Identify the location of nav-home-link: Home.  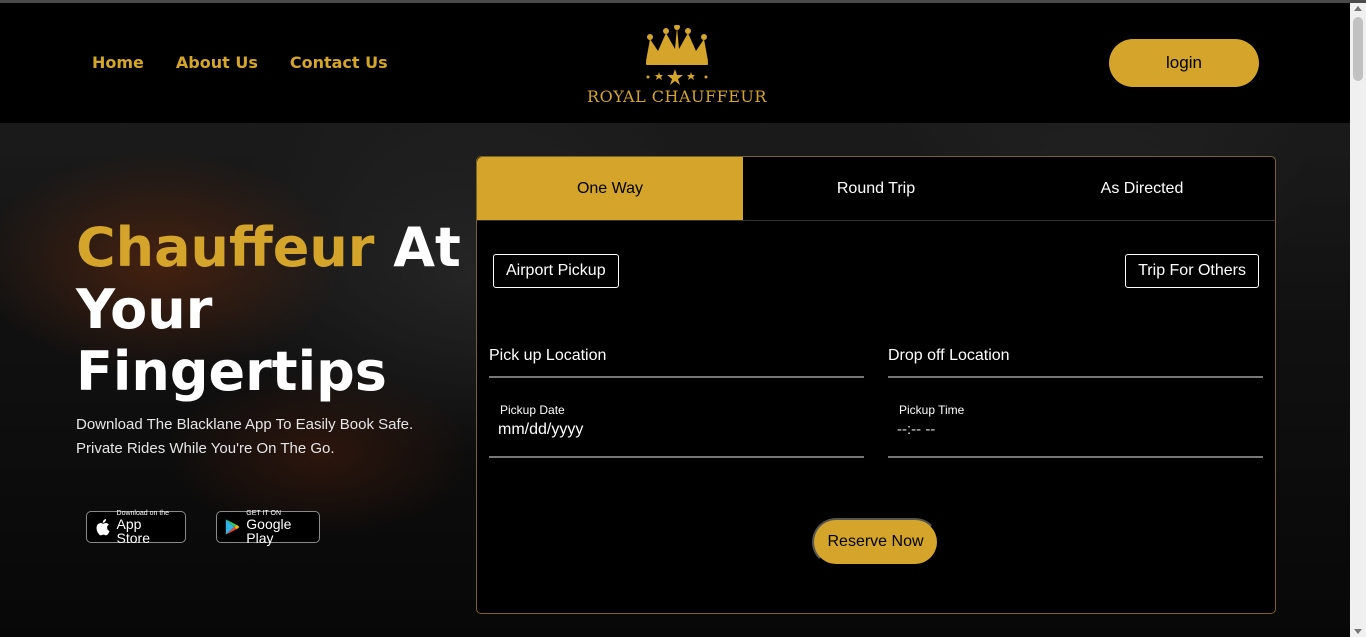
(118, 62).